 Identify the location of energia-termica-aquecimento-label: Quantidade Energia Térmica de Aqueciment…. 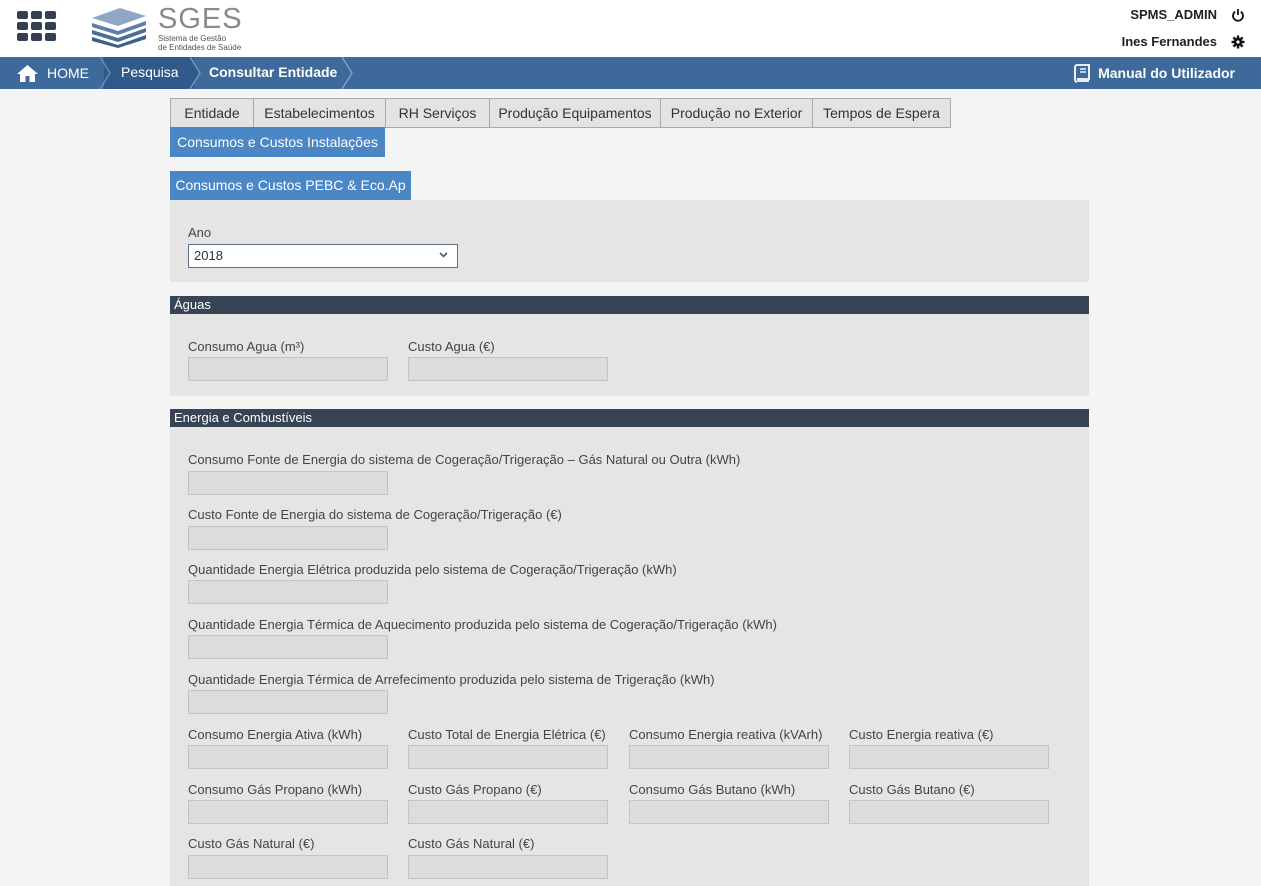
(482, 624).